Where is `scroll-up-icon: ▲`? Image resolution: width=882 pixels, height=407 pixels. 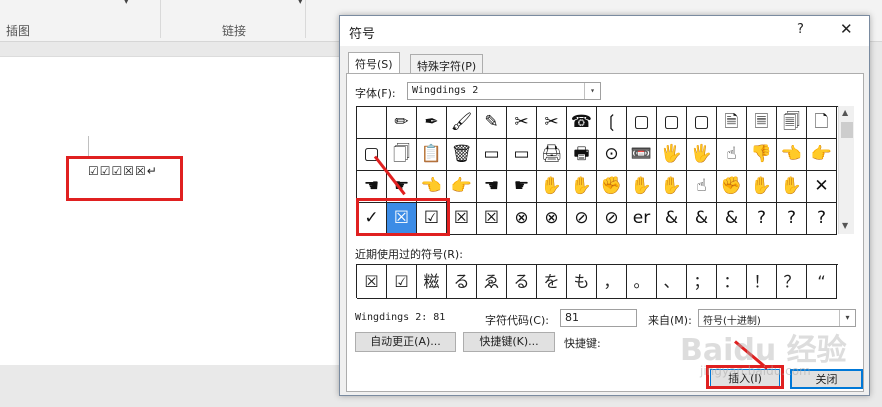 scroll-up-icon: ▲ is located at coordinates (845, 112).